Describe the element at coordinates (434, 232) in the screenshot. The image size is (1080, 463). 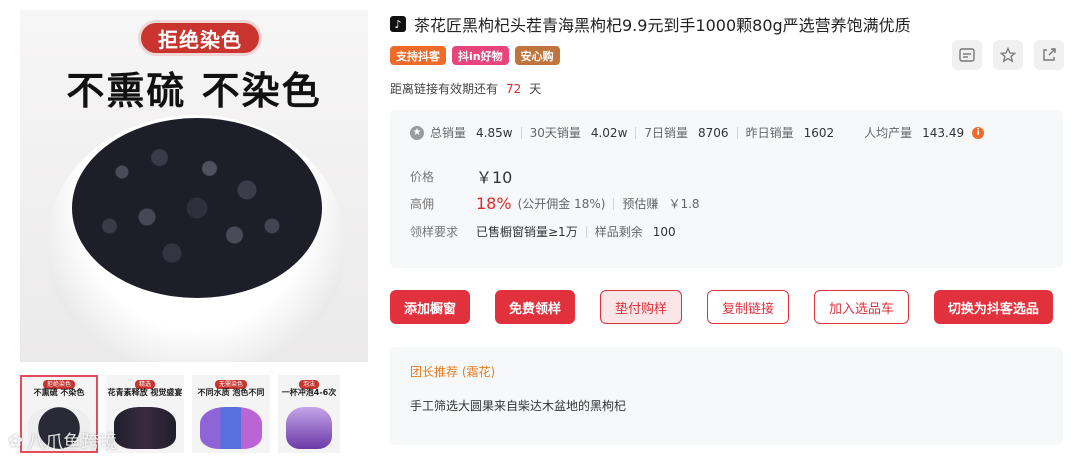
I see `sample-req-label: 领样要求` at that location.